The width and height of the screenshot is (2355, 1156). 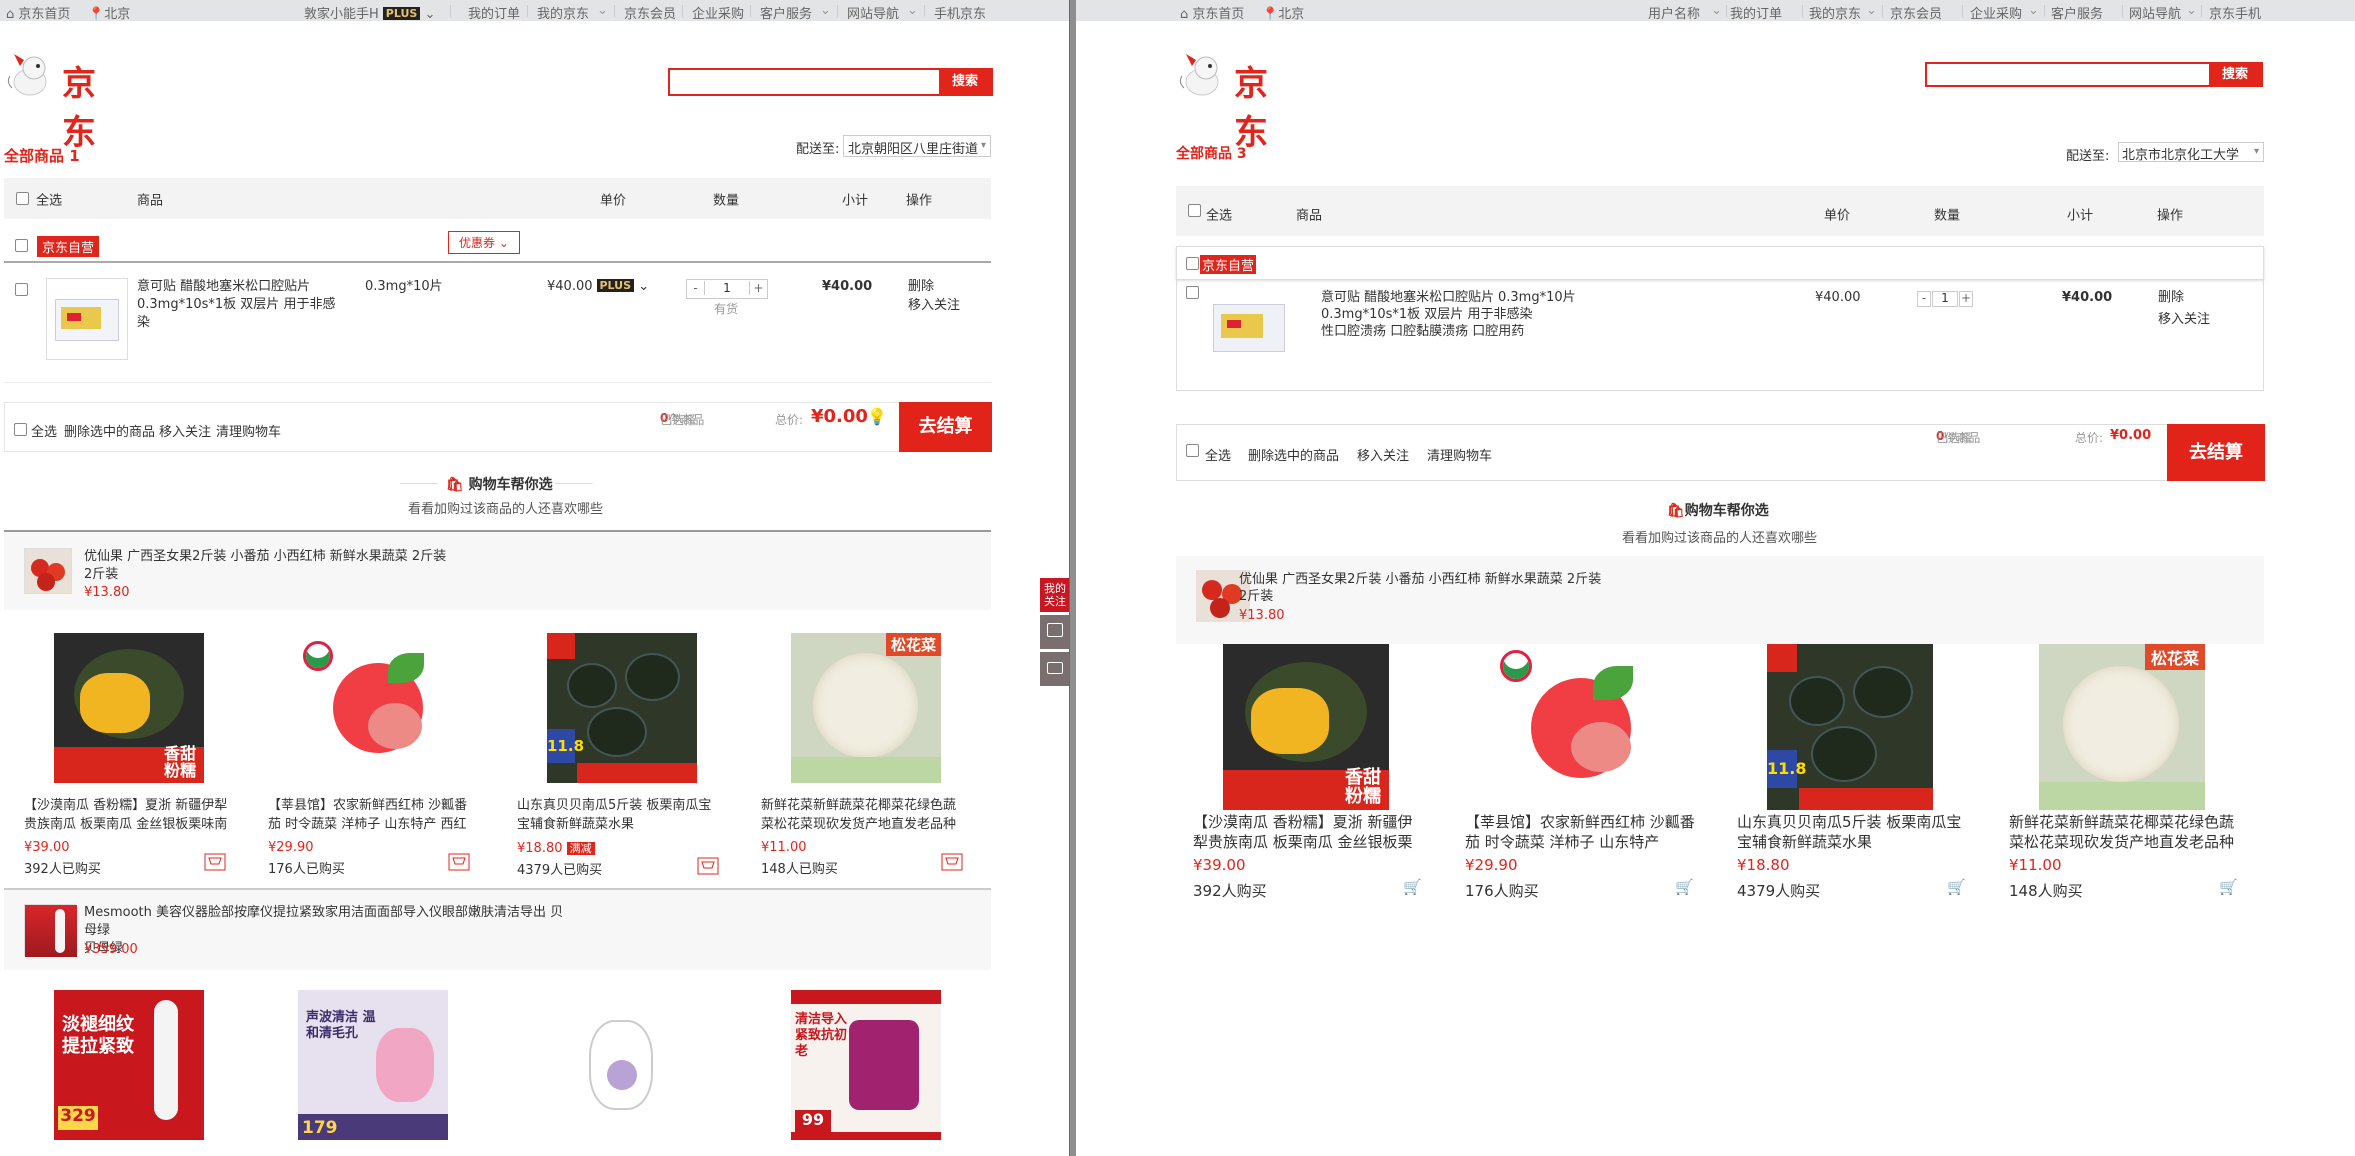 I want to click on product-card: 淡褪细纹 提拉紧致 329, so click(x=129, y=1065).